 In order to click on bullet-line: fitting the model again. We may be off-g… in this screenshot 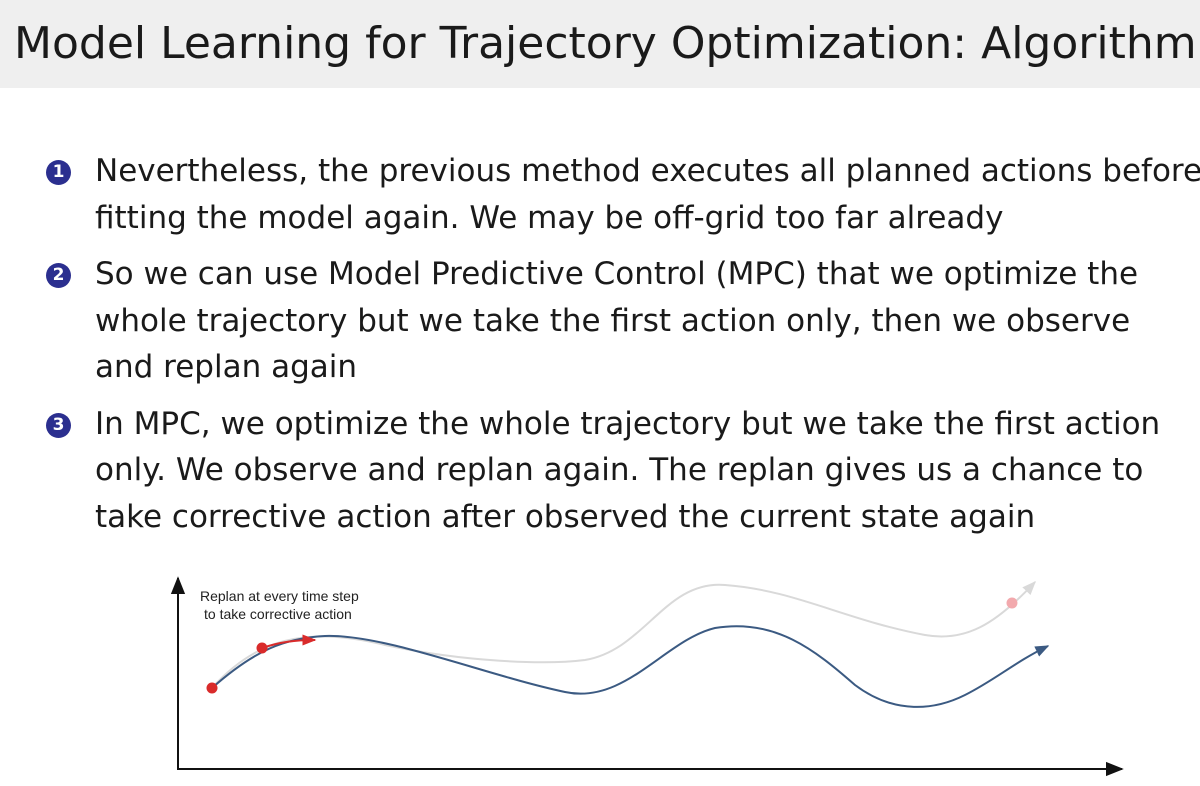, I will do `click(549, 217)`.